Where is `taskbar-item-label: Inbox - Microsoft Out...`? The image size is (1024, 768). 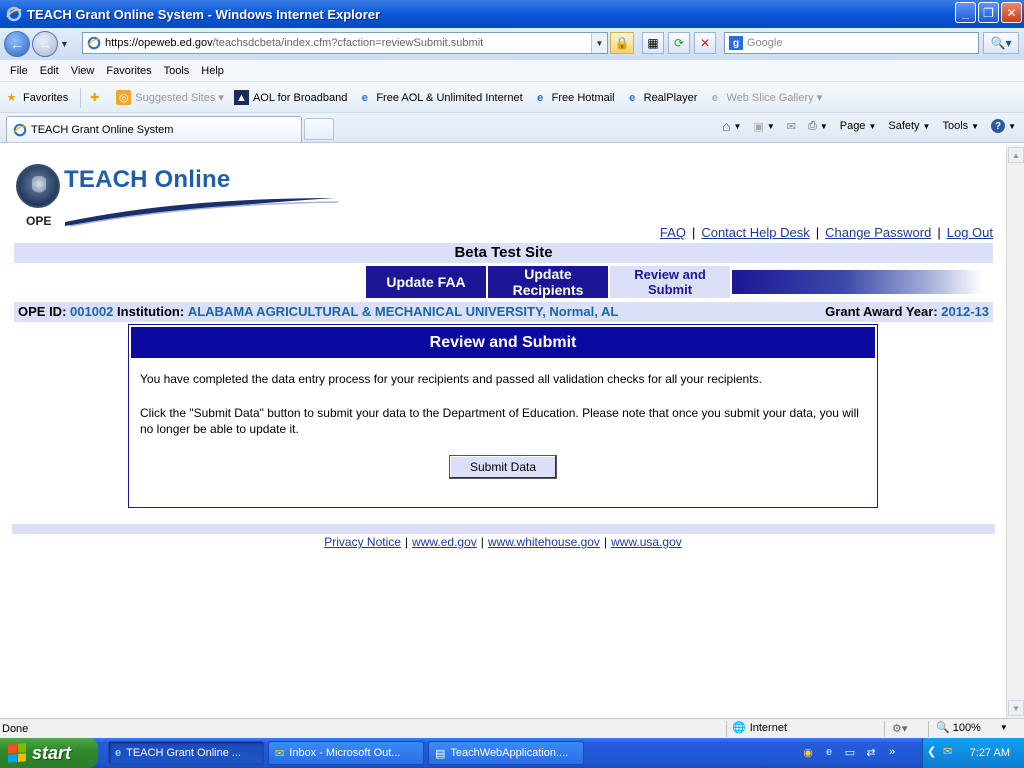
taskbar-item-label: Inbox - Microsoft Out... is located at coordinates (345, 753).